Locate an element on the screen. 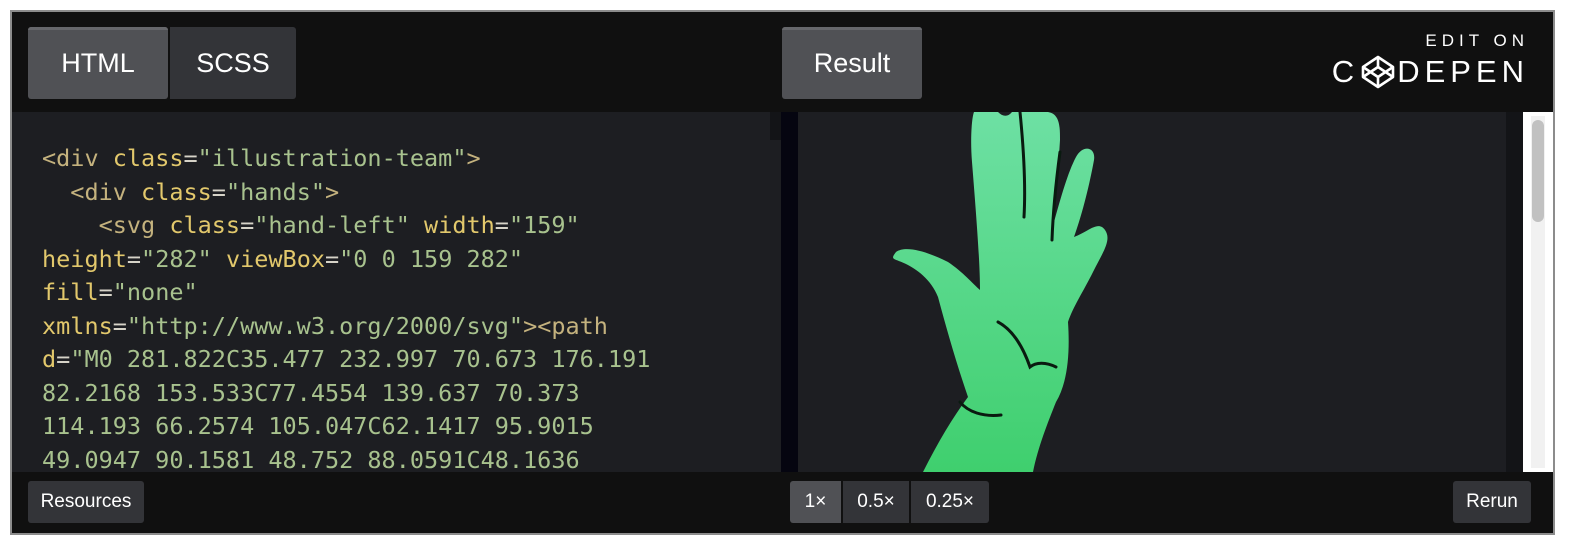 This screenshot has height=552, width=1588. result-scrollbar is located at coordinates (1538, 292).